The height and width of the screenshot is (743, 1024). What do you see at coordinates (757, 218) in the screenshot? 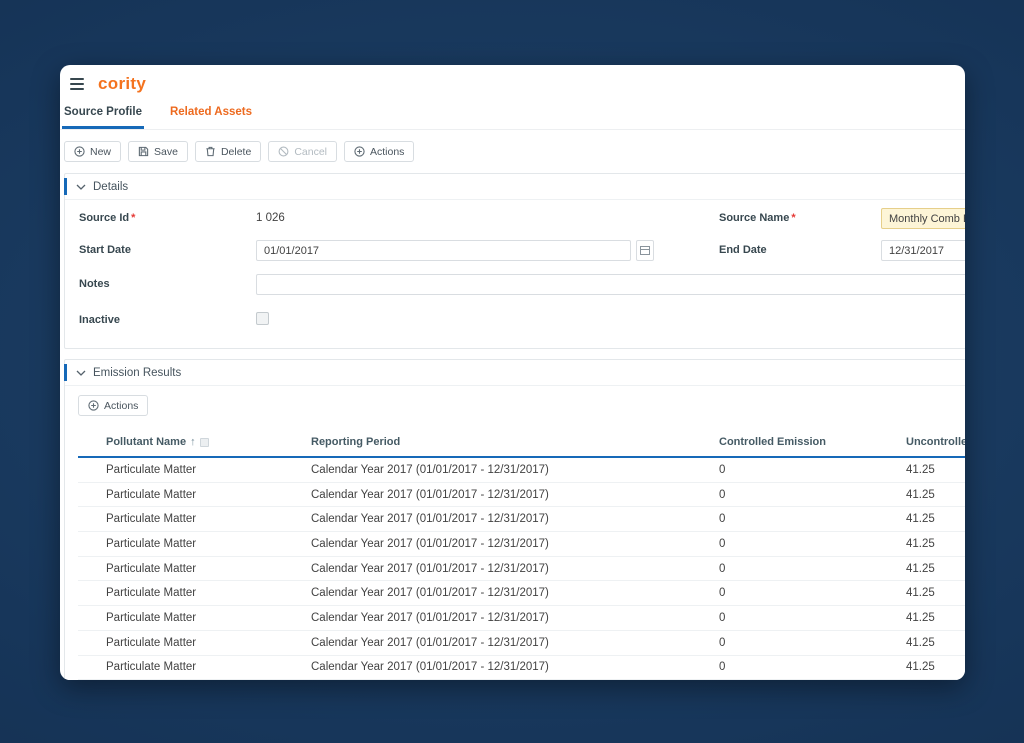
I see `source-name-label: Source Name *` at bounding box center [757, 218].